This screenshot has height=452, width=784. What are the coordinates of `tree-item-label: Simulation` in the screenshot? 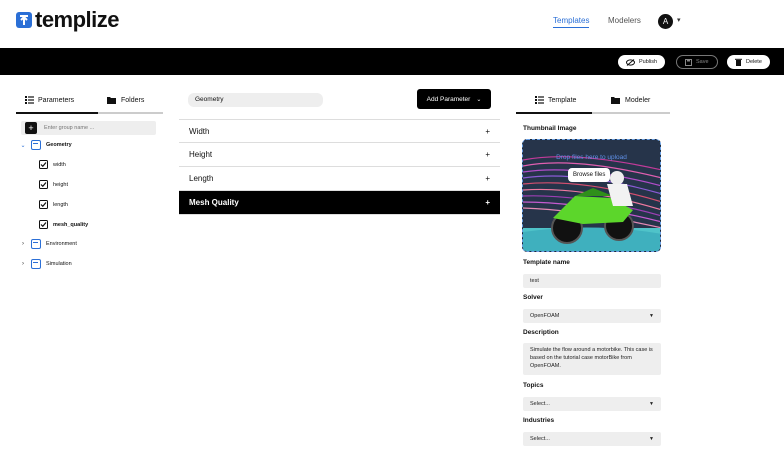 It's located at (59, 264).